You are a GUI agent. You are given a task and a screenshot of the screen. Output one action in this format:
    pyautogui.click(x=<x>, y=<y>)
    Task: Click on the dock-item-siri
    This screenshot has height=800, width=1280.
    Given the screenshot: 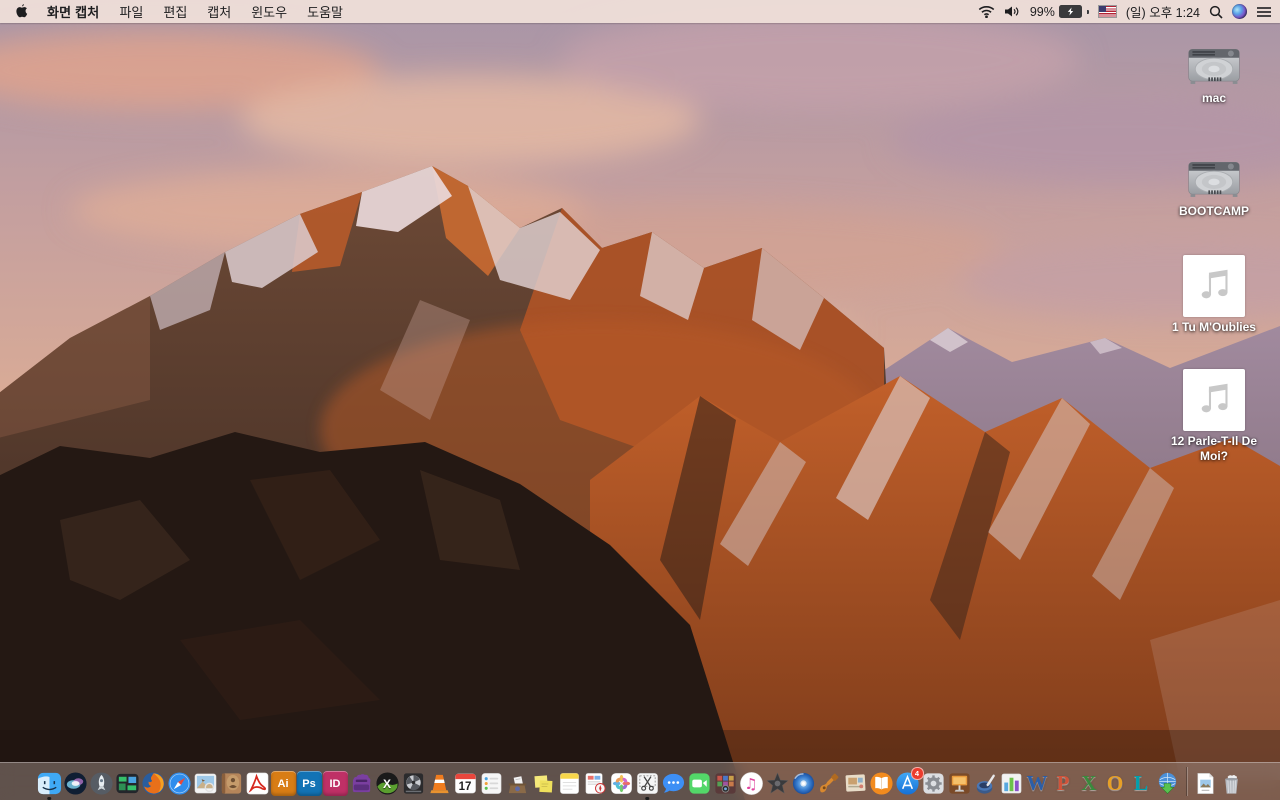 What is the action you would take?
    pyautogui.click(x=75, y=783)
    